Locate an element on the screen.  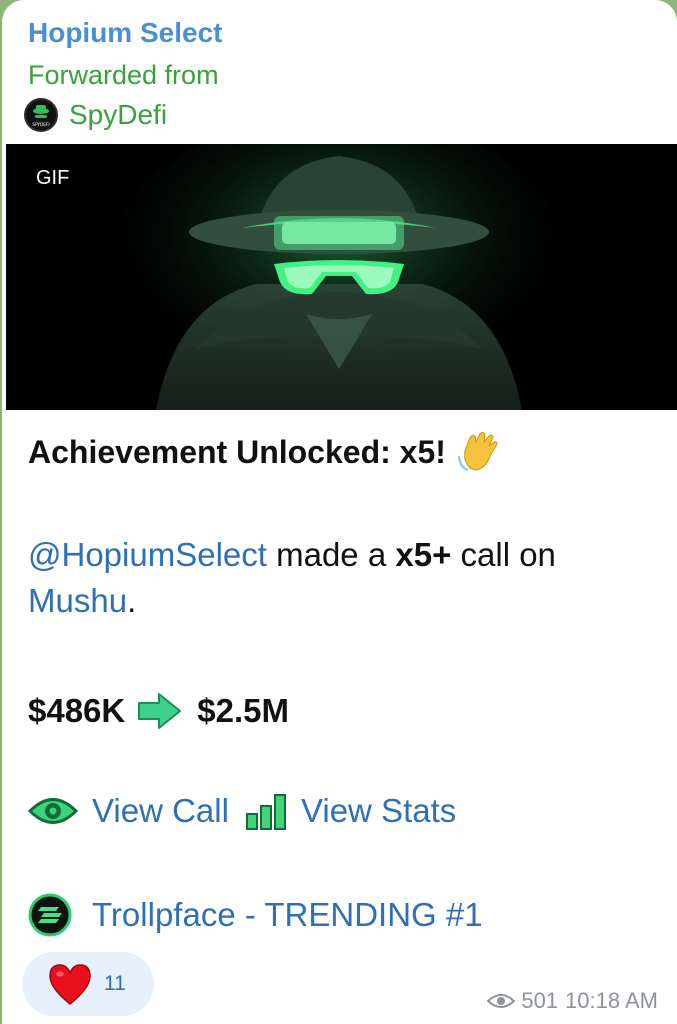
forward-source: SPYDEFI SpyDefi is located at coordinates (95, 115).